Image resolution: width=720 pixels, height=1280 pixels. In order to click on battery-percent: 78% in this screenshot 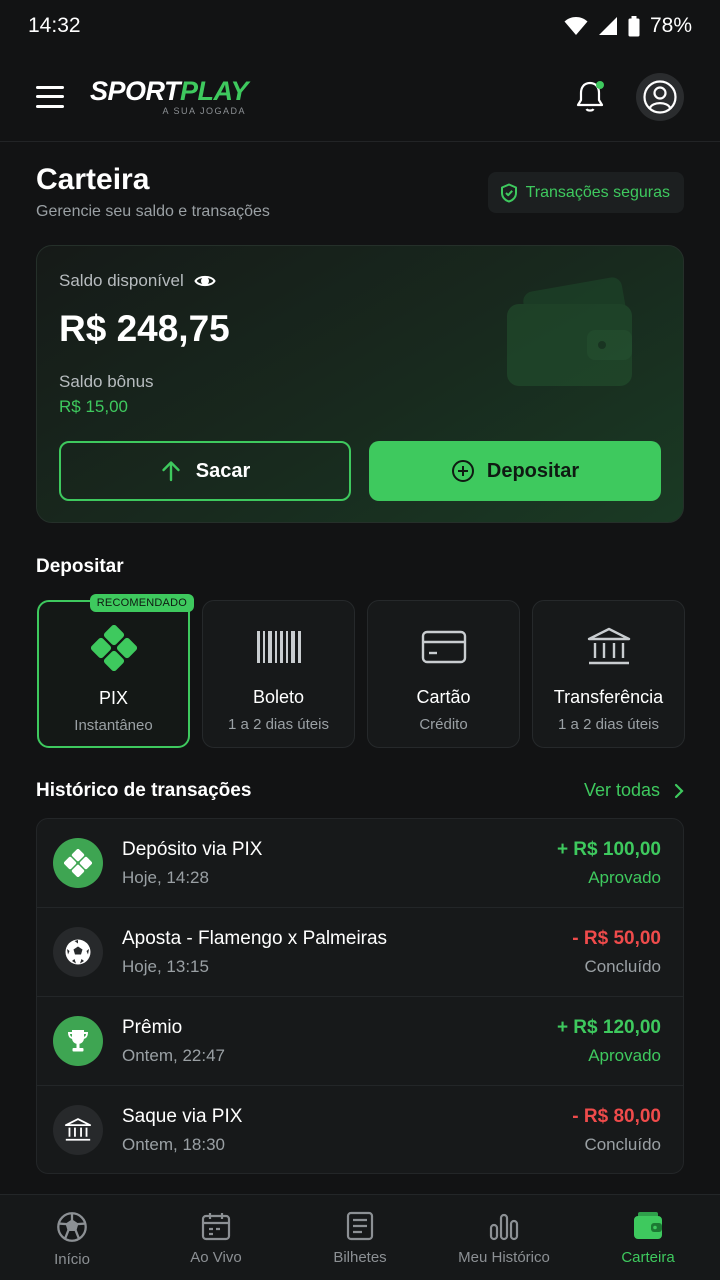, I will do `click(670, 25)`.